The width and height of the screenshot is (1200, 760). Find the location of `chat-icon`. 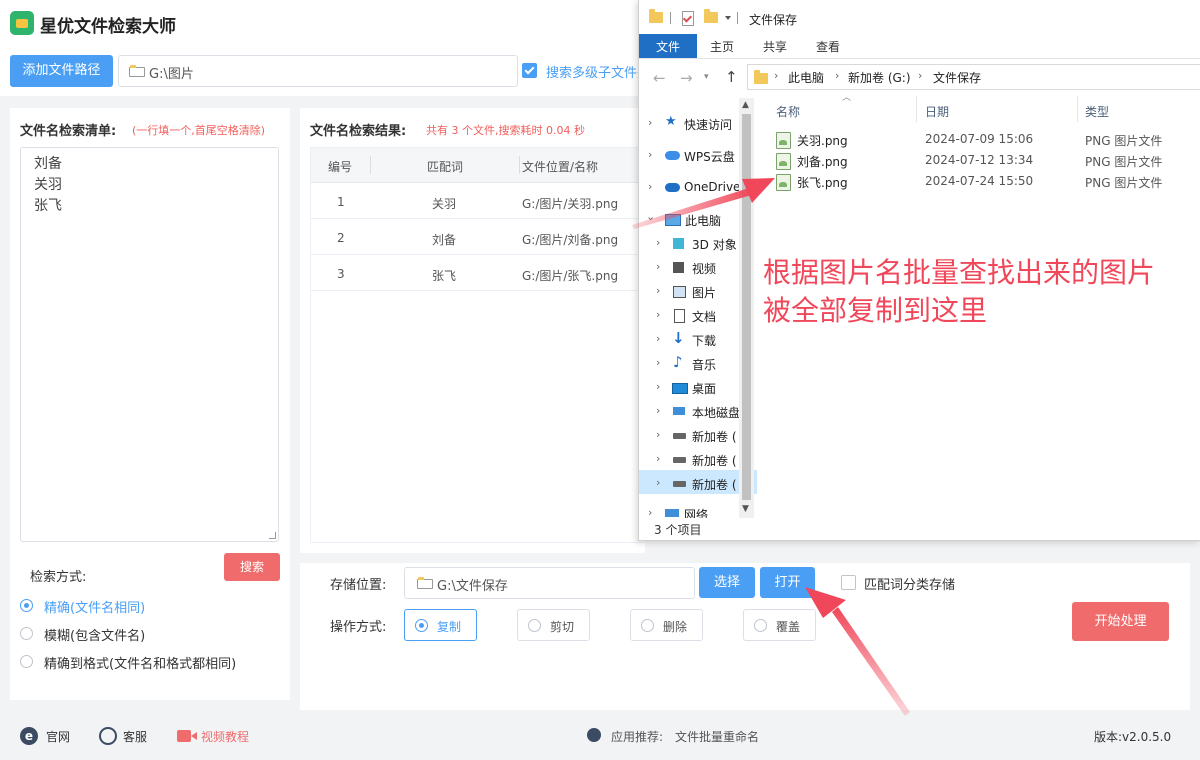

chat-icon is located at coordinates (108, 736).